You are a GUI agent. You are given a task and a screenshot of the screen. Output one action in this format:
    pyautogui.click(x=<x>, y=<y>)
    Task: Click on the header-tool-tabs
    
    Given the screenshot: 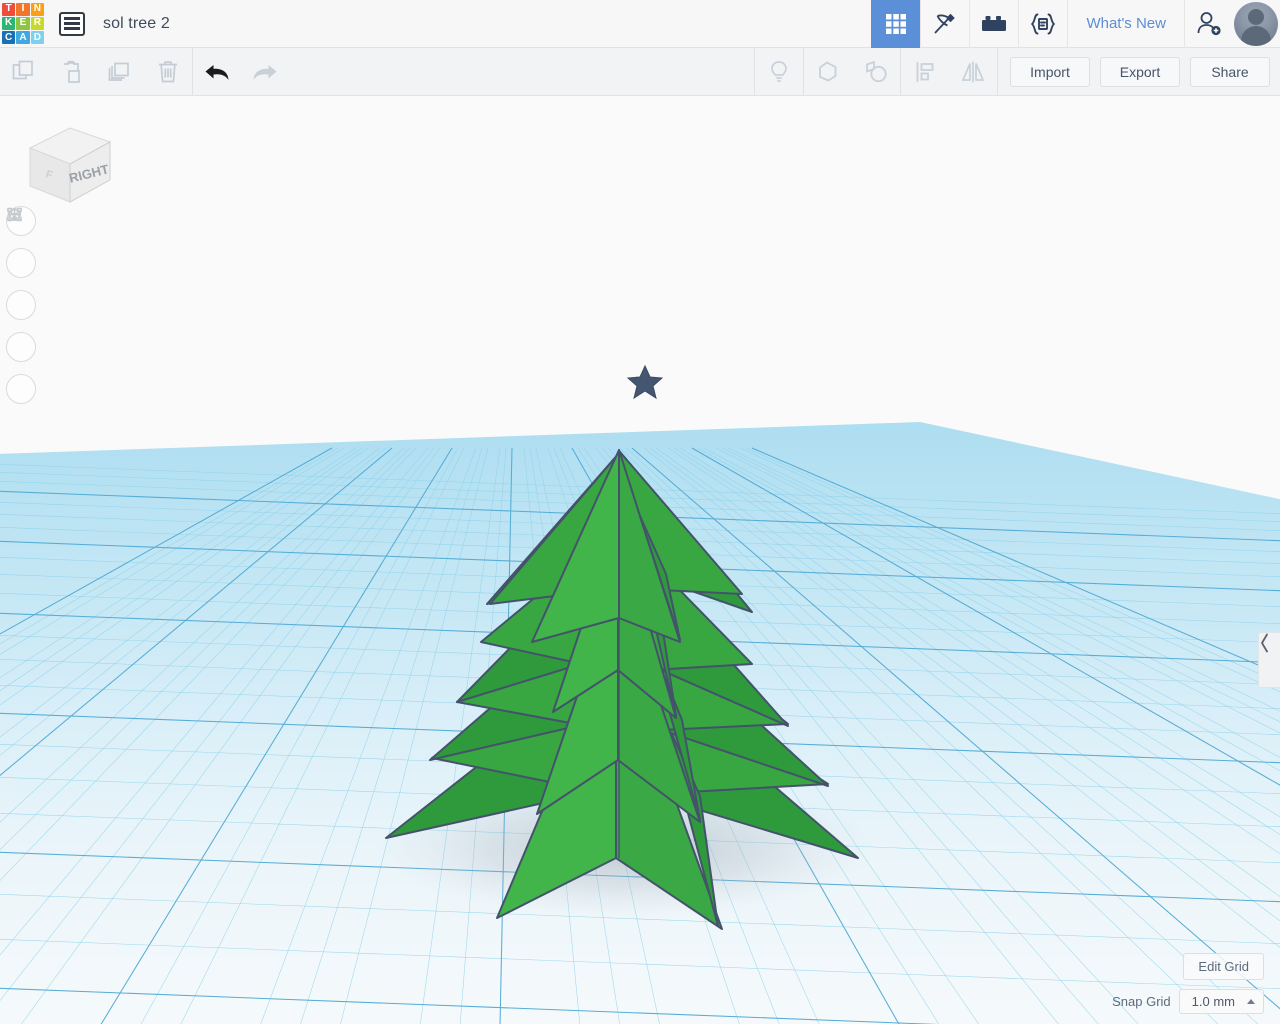 What is the action you would take?
    pyautogui.click(x=969, y=24)
    